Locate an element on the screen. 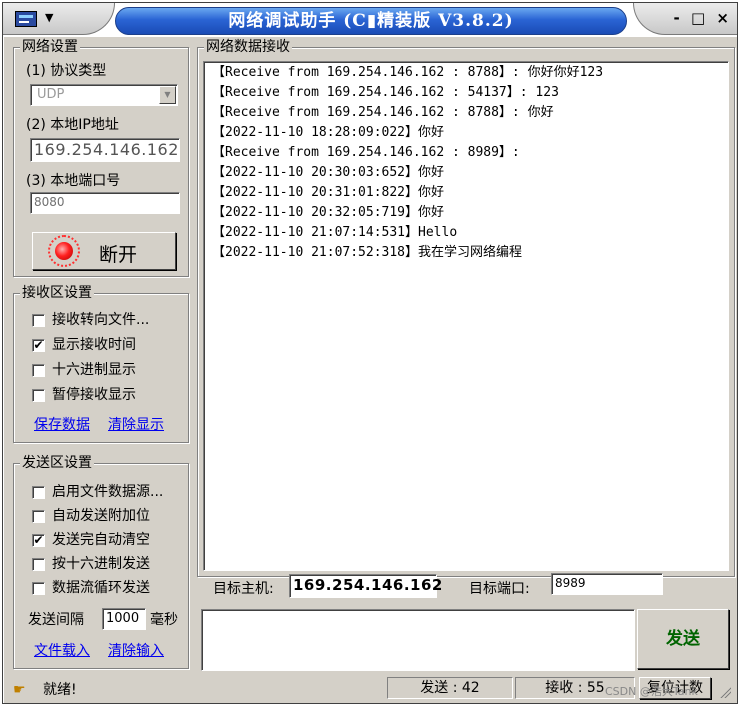 The image size is (740, 706). auto-append-checkbox is located at coordinates (38, 516).